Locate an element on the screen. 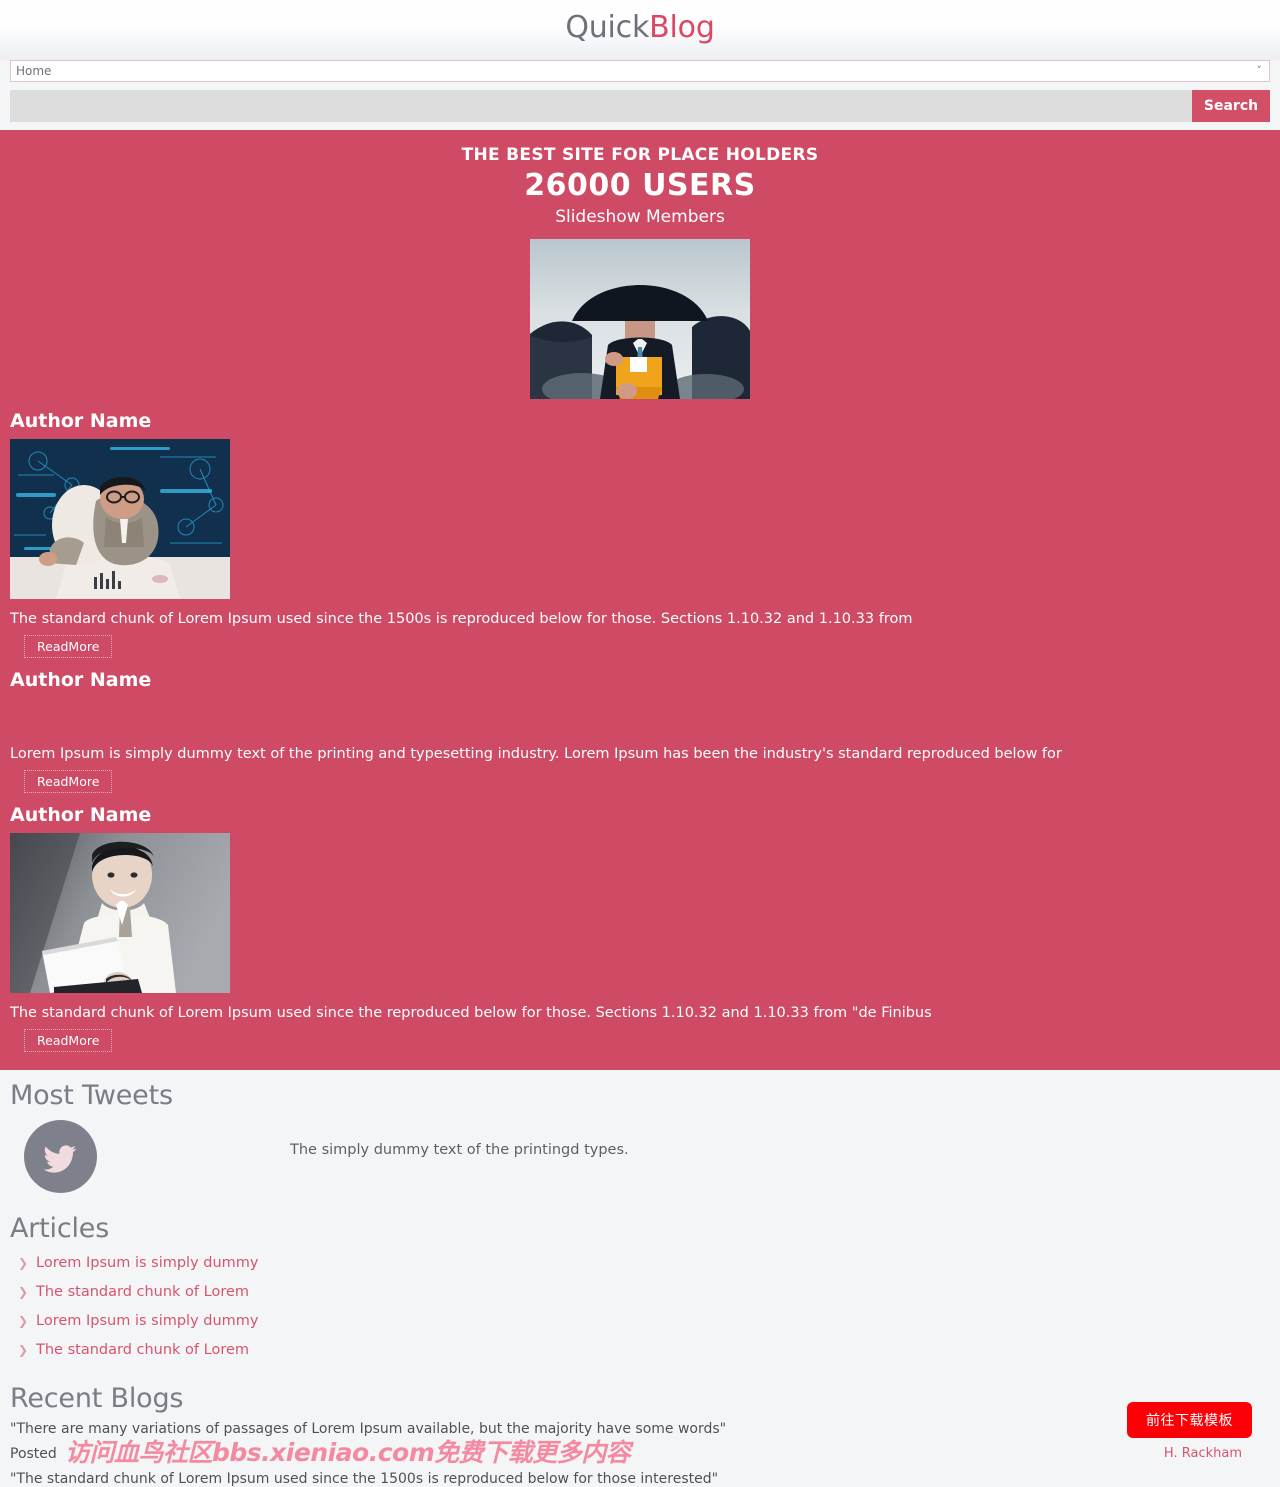 This screenshot has height=1487, width=1280. readmore-button-3: ReadMore is located at coordinates (68, 1040).